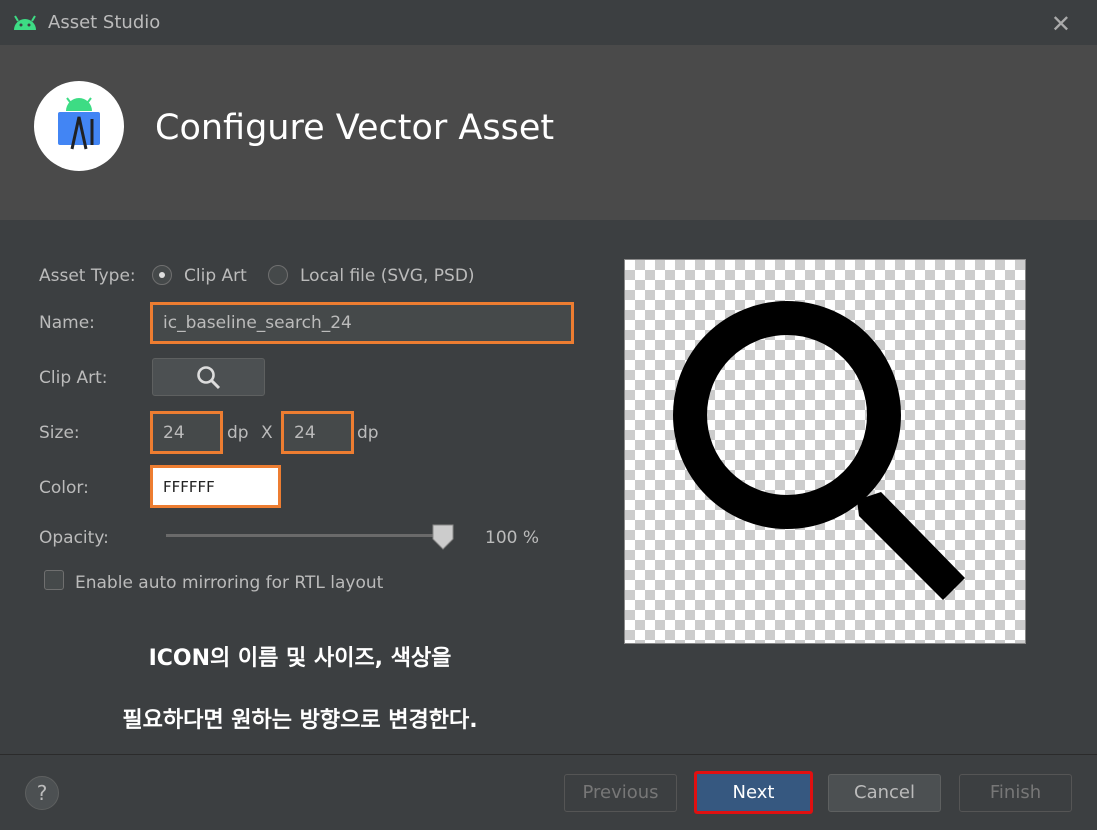 The image size is (1097, 830). Describe the element at coordinates (238, 433) in the screenshot. I see `width-unit: dp` at that location.